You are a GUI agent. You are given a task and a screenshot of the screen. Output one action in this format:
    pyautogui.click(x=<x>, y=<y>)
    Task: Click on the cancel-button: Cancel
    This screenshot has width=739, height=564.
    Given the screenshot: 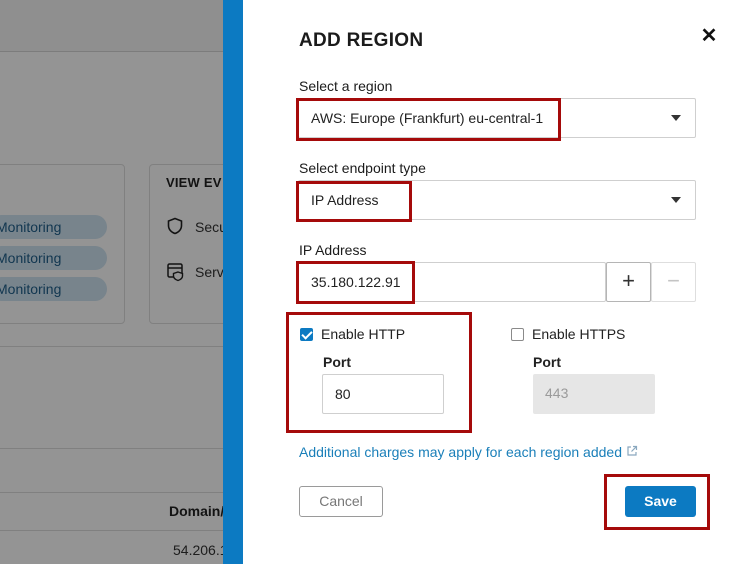 What is the action you would take?
    pyautogui.click(x=341, y=501)
    